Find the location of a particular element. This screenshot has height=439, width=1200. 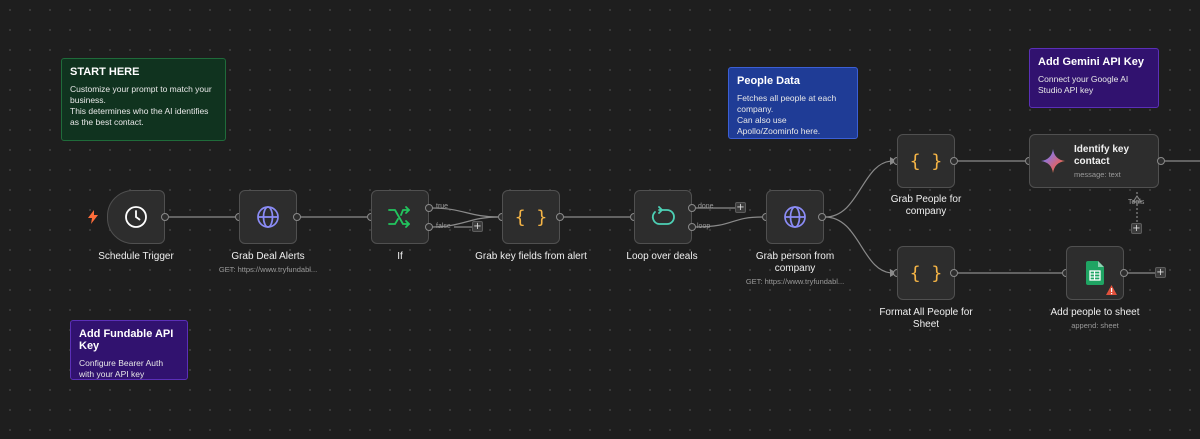

label-grab-deal-alerts: Grab Deal Alerts is located at coordinates (268, 256).